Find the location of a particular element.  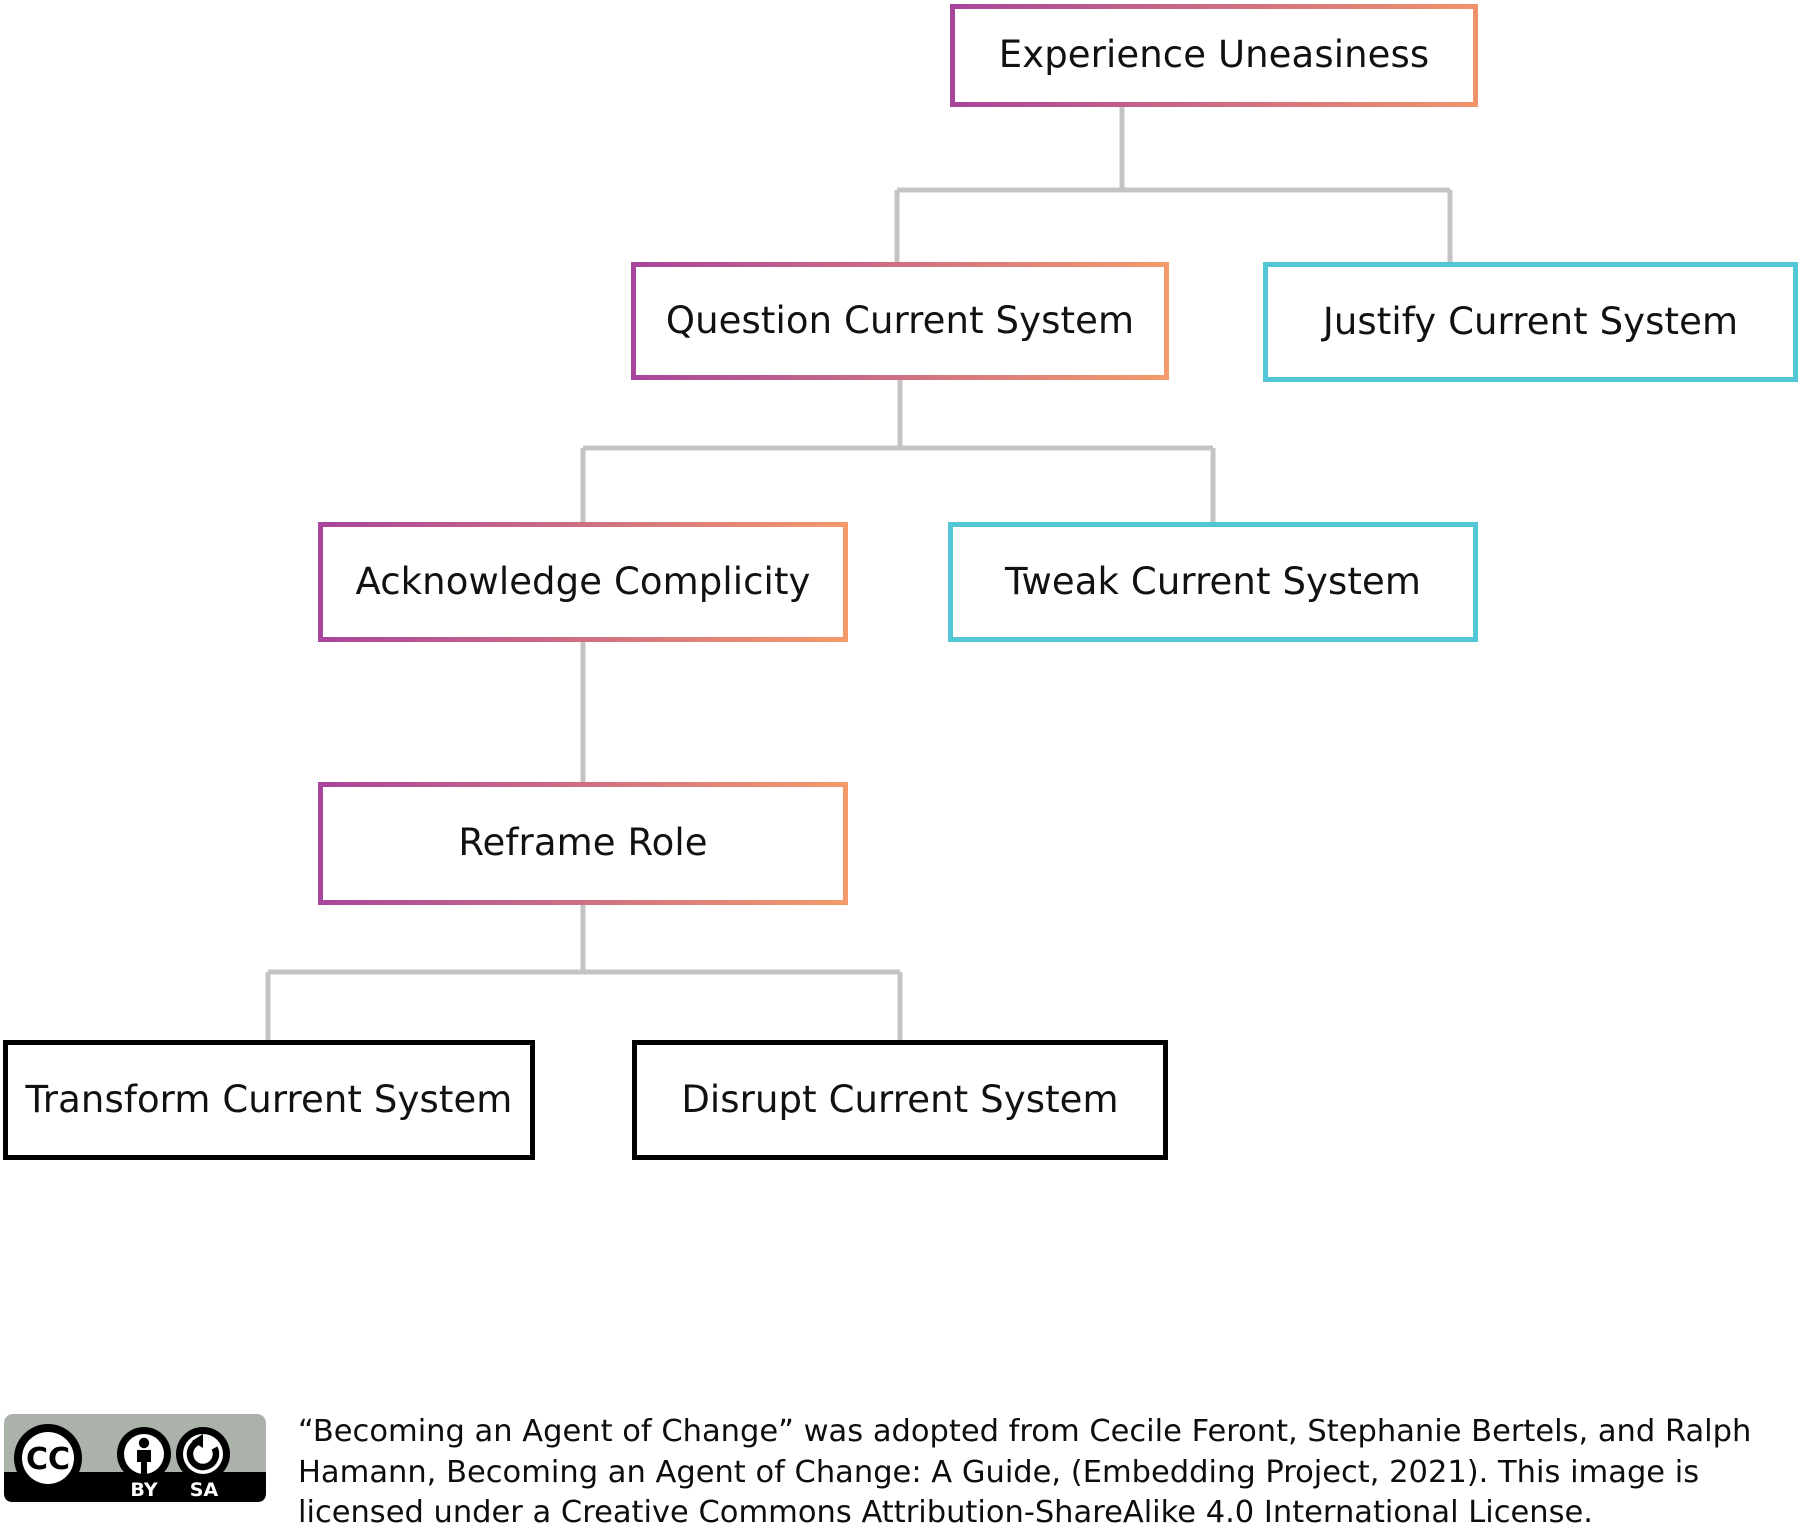

node-question-current-system: Question Current System is located at coordinates (900, 321).